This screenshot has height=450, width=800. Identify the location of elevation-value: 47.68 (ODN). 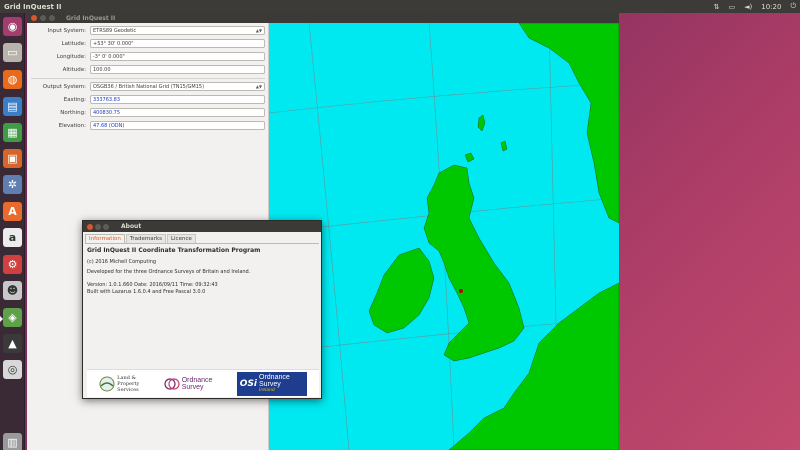
(109, 125).